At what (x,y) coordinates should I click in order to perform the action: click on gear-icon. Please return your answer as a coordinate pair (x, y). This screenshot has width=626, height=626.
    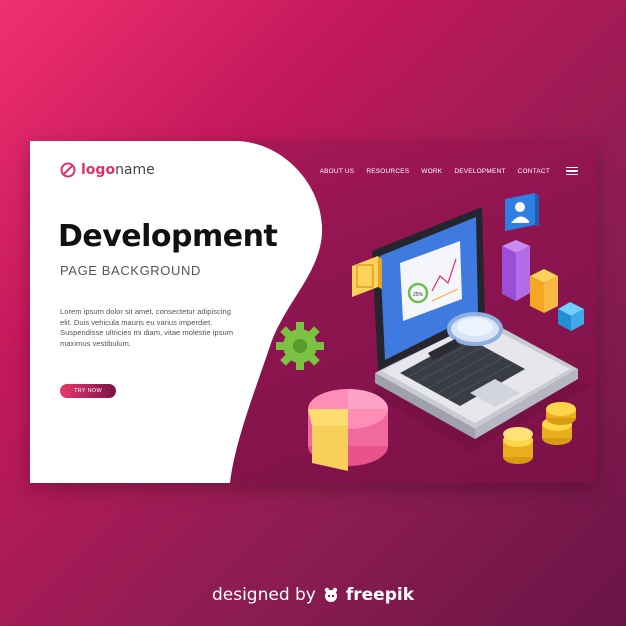
    Looking at the image, I should click on (300, 346).